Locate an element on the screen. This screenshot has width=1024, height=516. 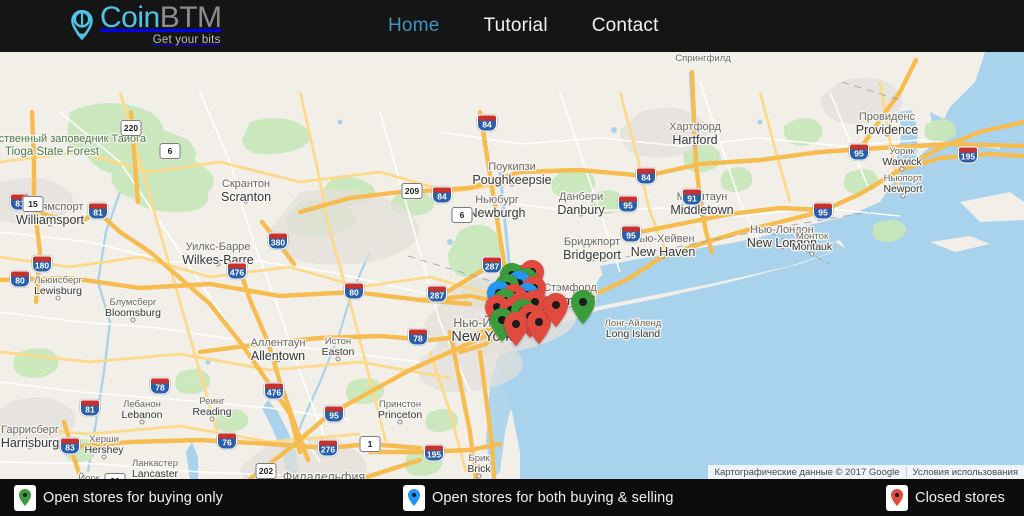
logo-text-primary: Coin is located at coordinates (130, 17).